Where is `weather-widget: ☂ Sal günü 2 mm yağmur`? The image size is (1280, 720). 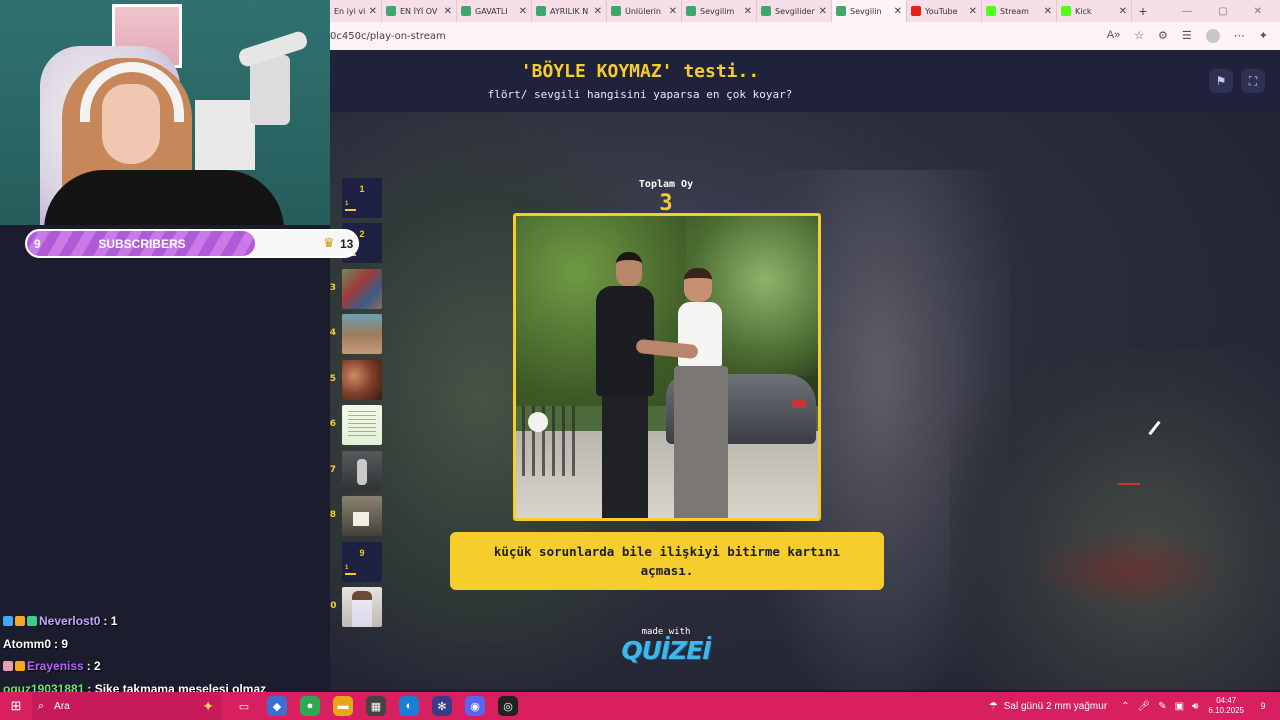 weather-widget: ☂ Sal günü 2 mm yağmur is located at coordinates (1055, 706).